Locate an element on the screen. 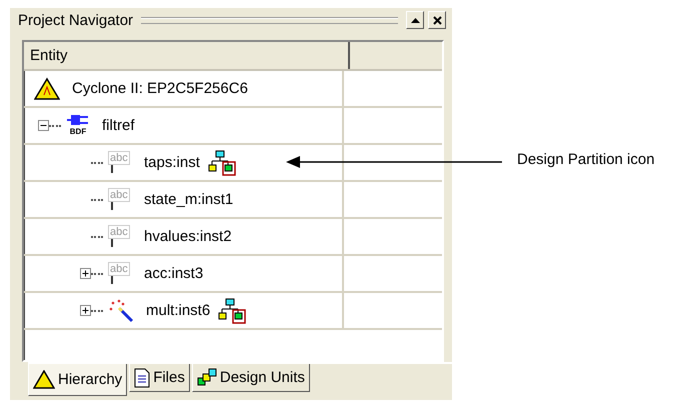  entity-name: taps:inst is located at coordinates (172, 162).